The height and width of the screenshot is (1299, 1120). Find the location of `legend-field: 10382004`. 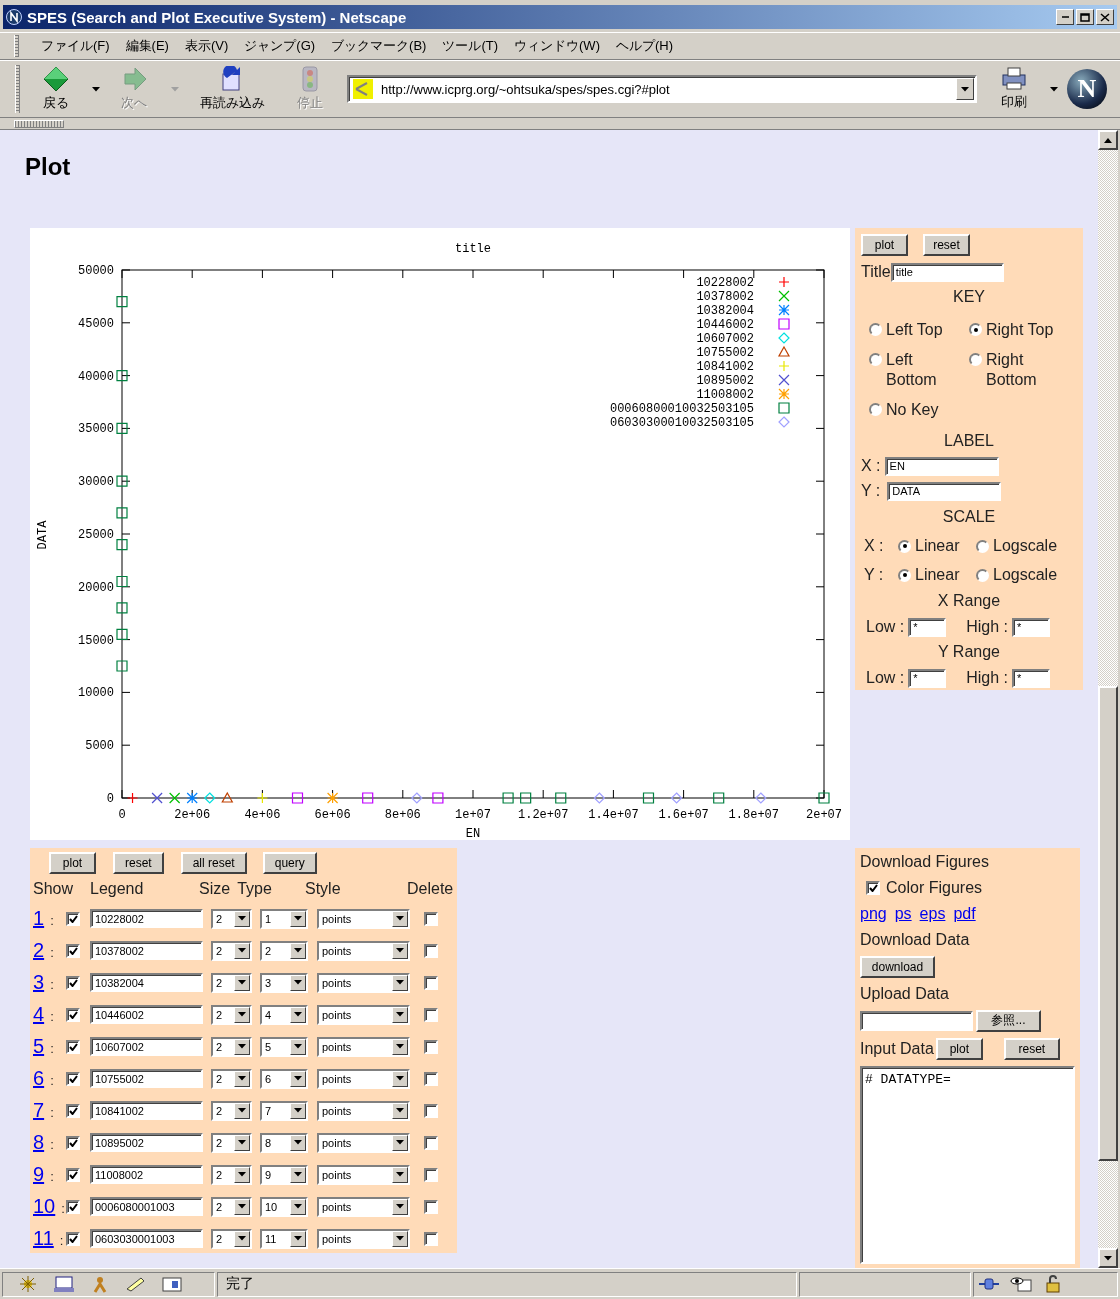

legend-field: 10382004 is located at coordinates (146, 982).